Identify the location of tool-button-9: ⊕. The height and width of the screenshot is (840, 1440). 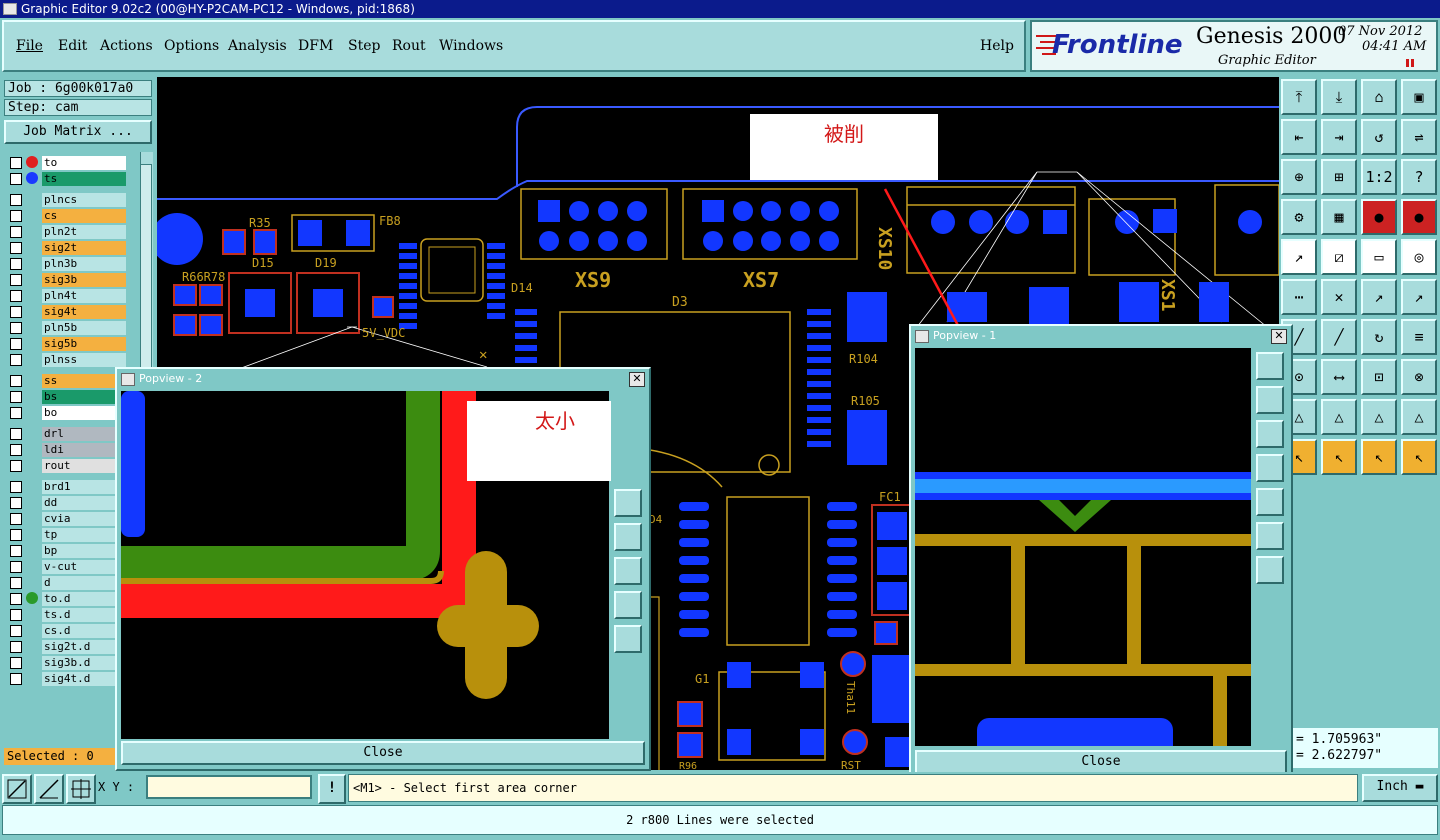
(1299, 177).